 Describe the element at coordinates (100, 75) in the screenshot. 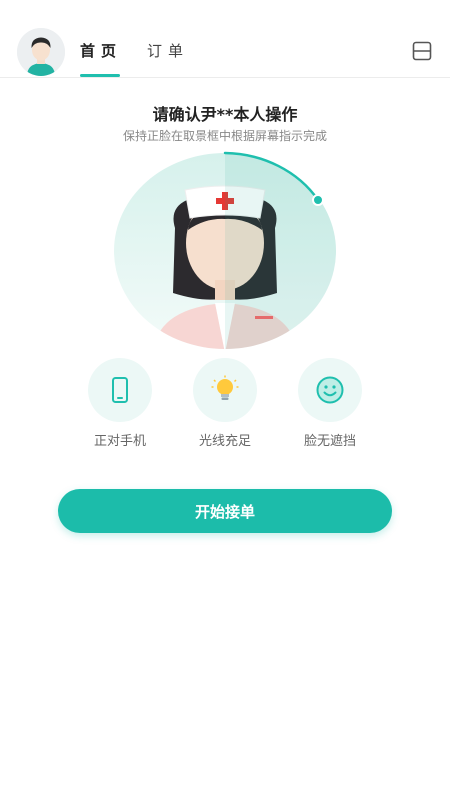

I see `active-tab-indicator` at that location.